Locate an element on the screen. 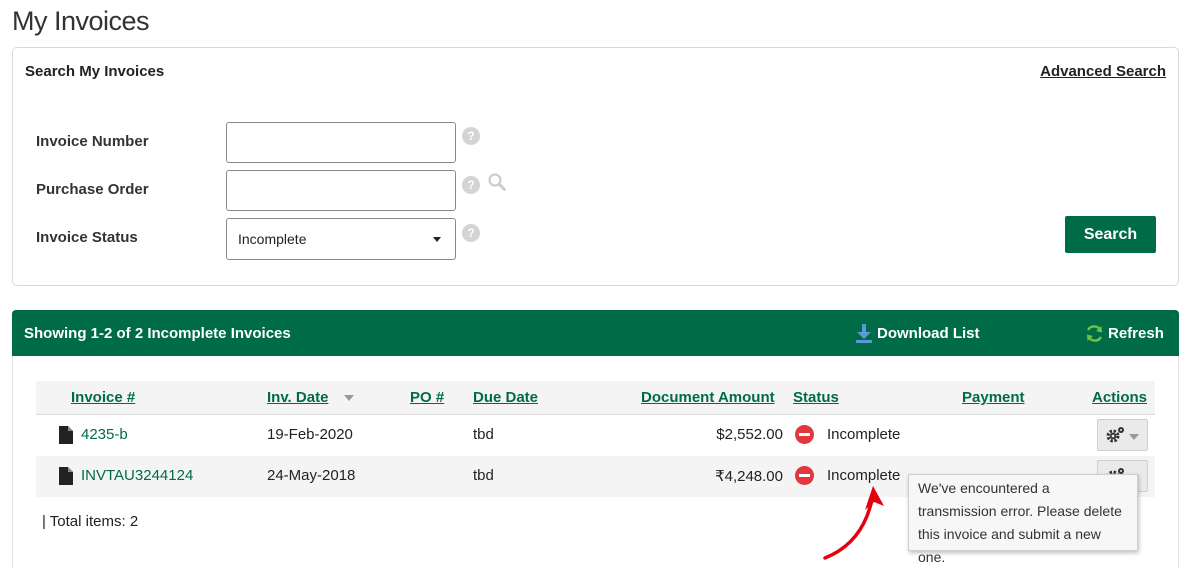  download-list-label: Download List is located at coordinates (928, 333).